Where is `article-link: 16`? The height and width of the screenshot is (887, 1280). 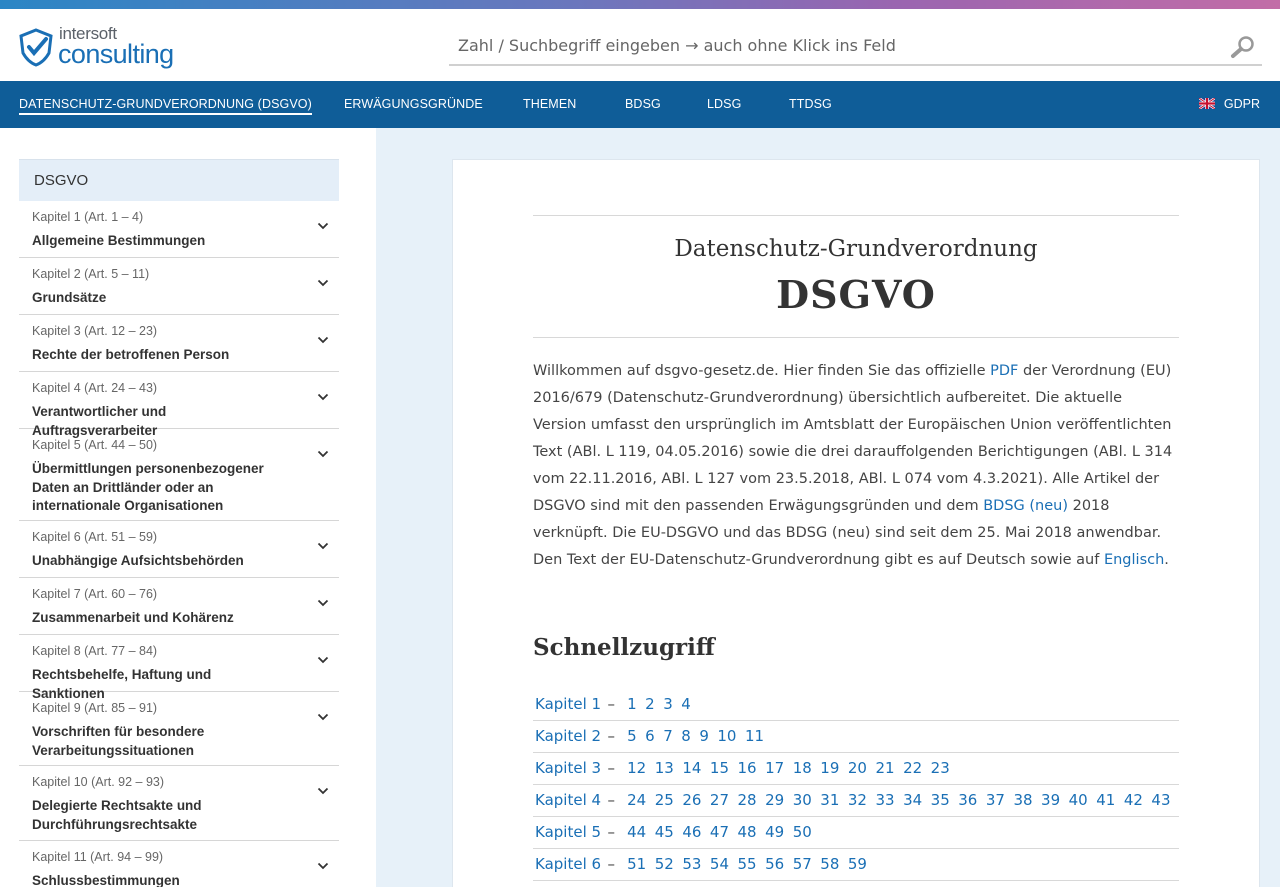
article-link: 16 is located at coordinates (747, 768).